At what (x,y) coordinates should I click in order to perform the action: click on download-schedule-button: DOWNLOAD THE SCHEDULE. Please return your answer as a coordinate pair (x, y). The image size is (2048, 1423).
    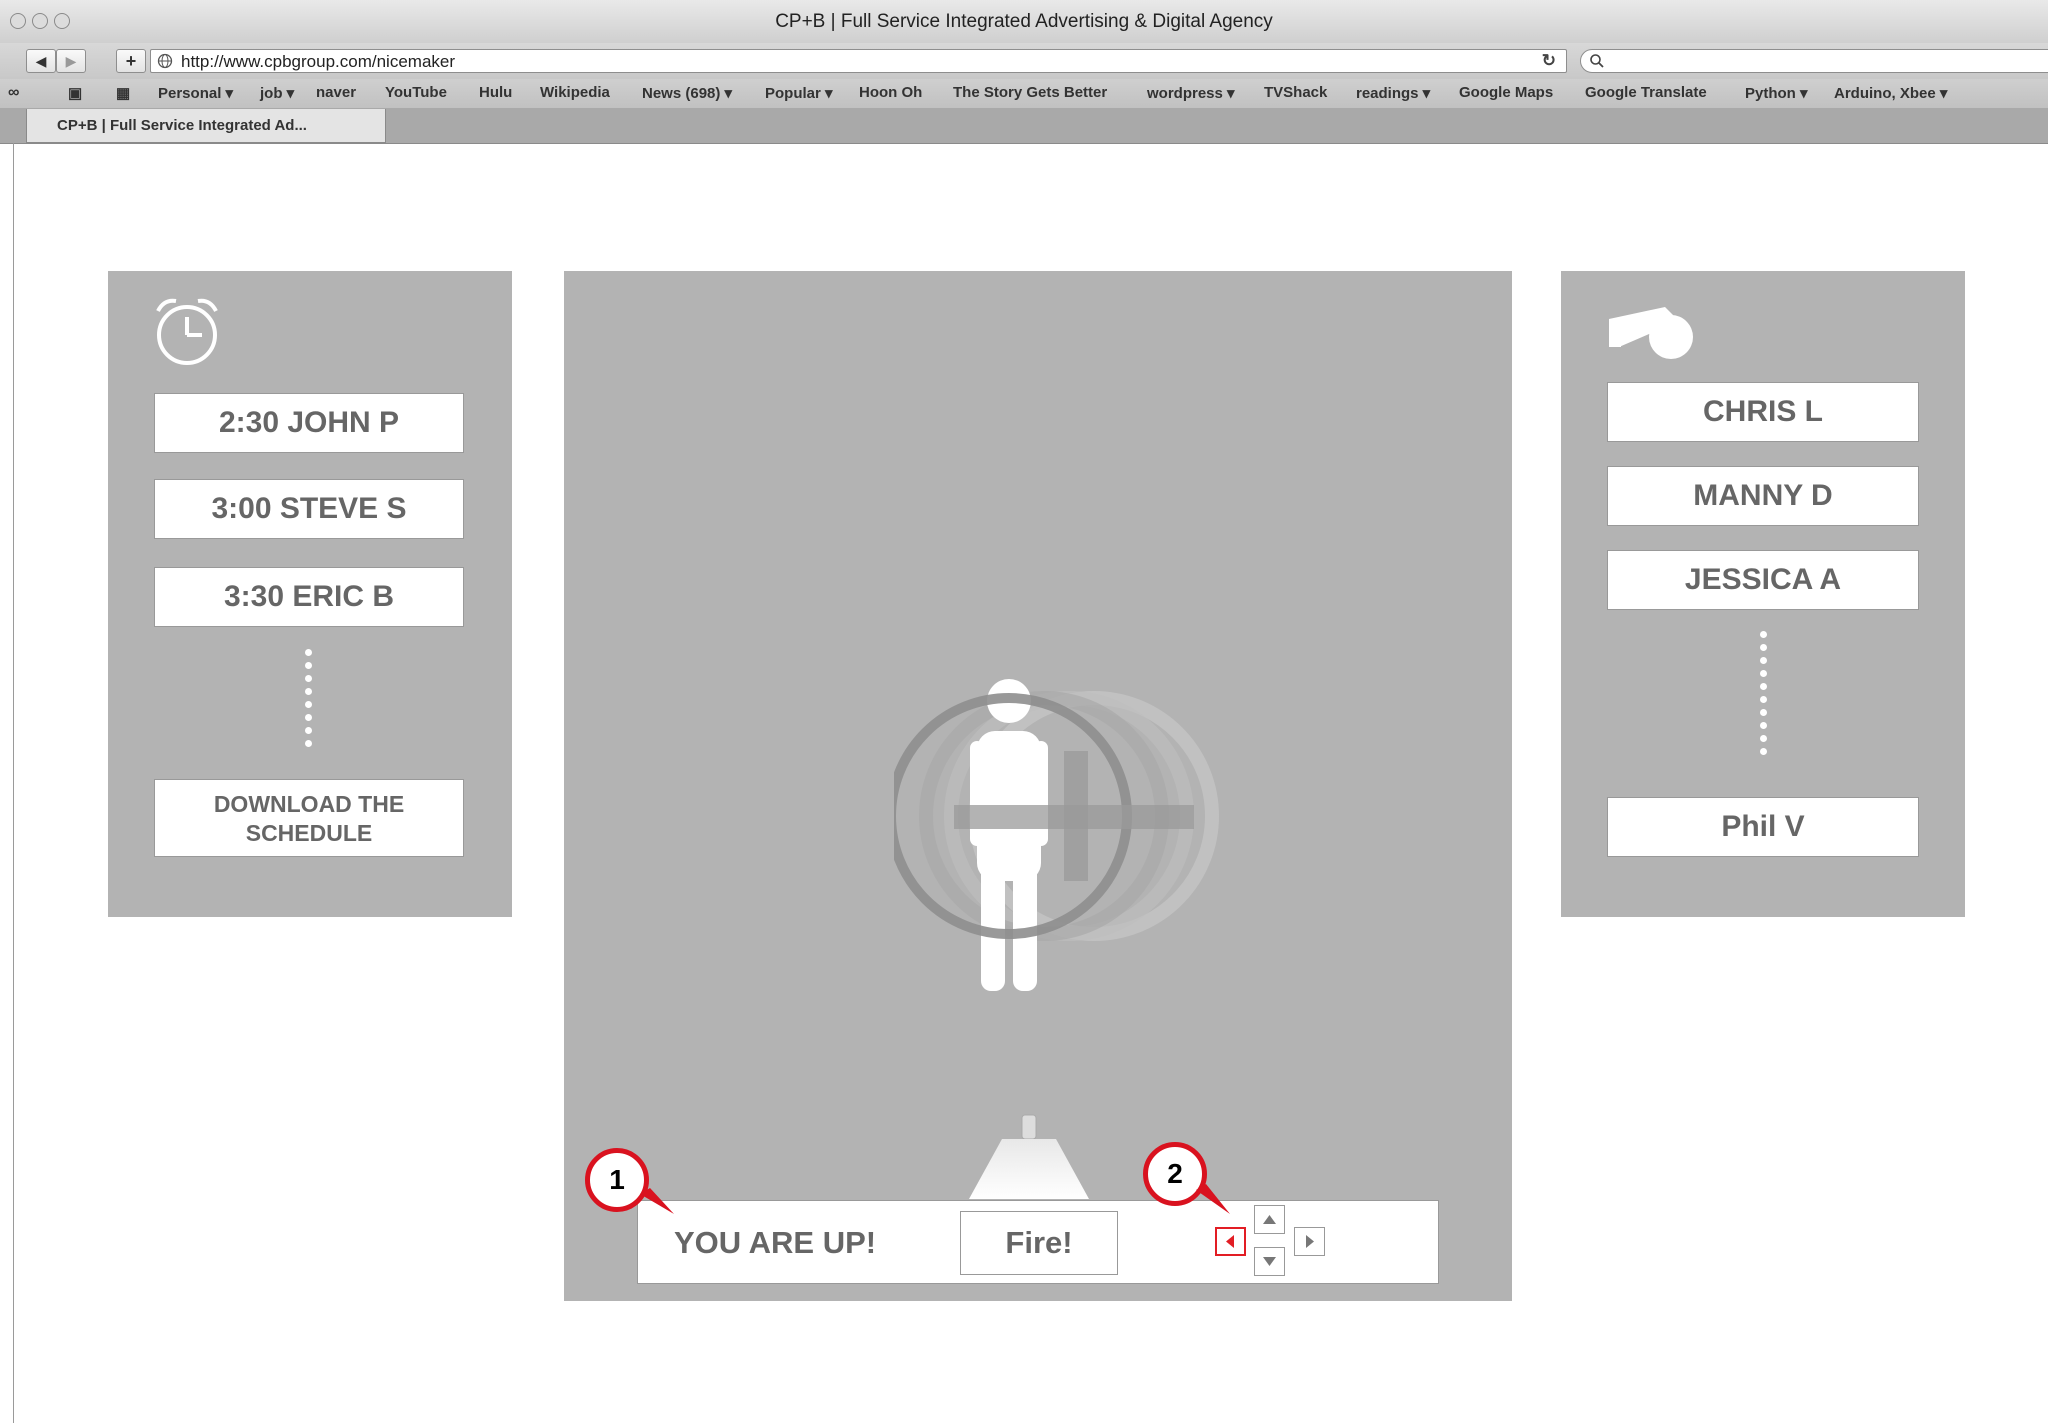
    Looking at the image, I should click on (309, 818).